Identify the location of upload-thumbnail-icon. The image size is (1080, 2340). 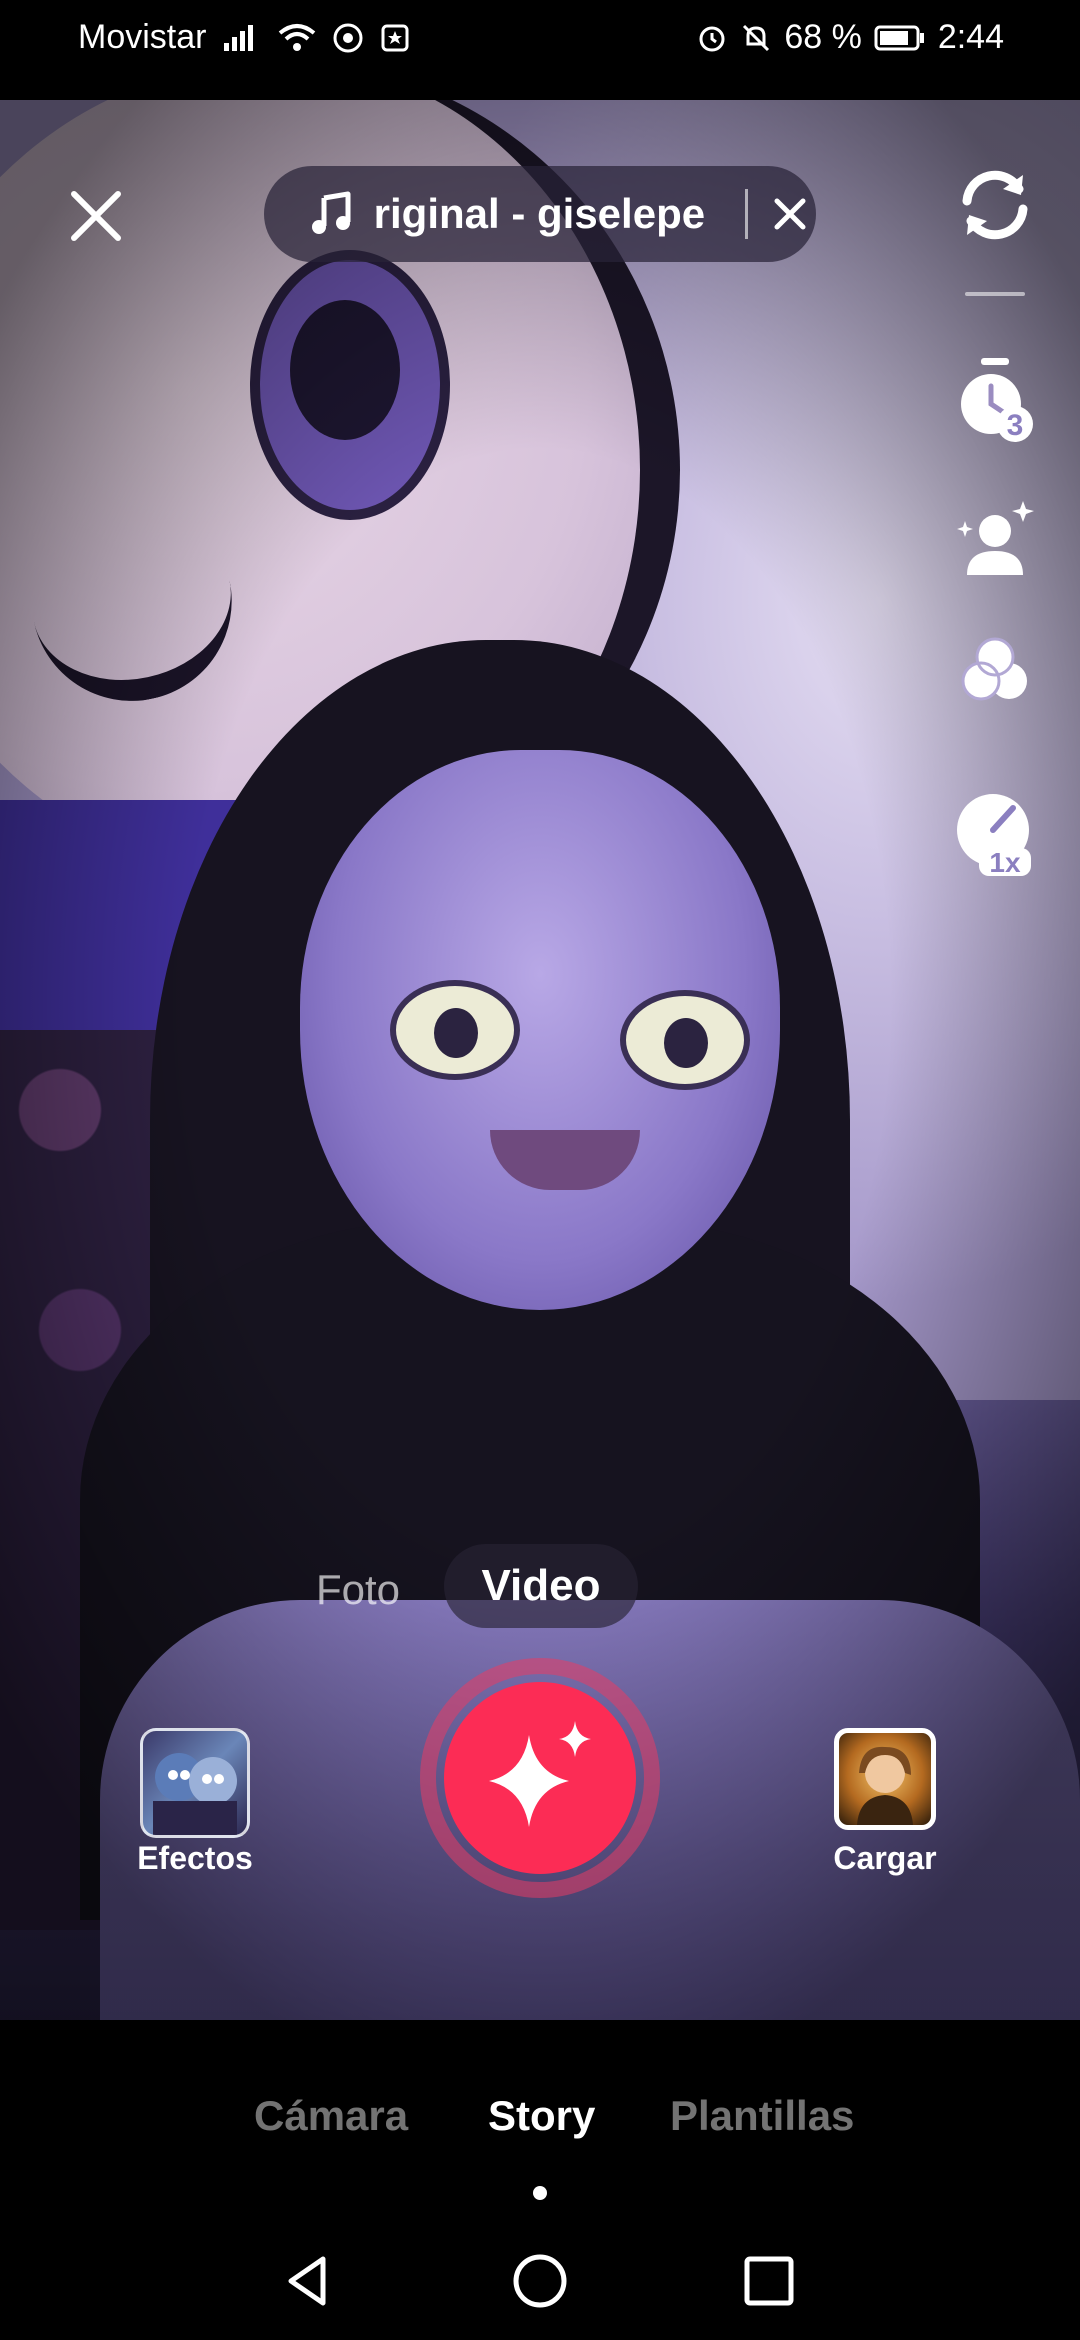
(885, 1785).